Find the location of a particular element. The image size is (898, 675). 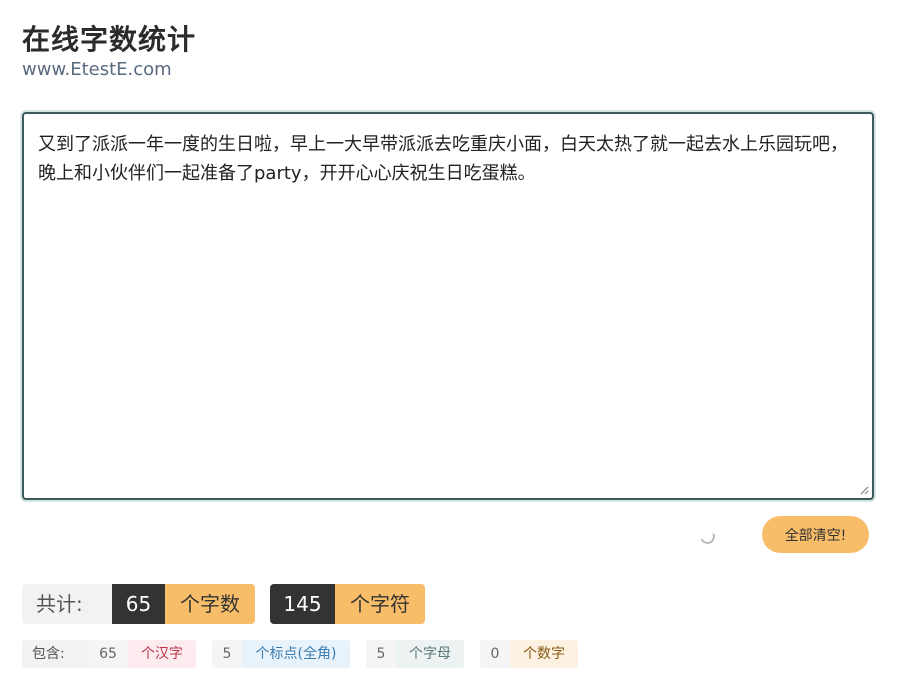

site-url: www.EtestE.com is located at coordinates (97, 69).